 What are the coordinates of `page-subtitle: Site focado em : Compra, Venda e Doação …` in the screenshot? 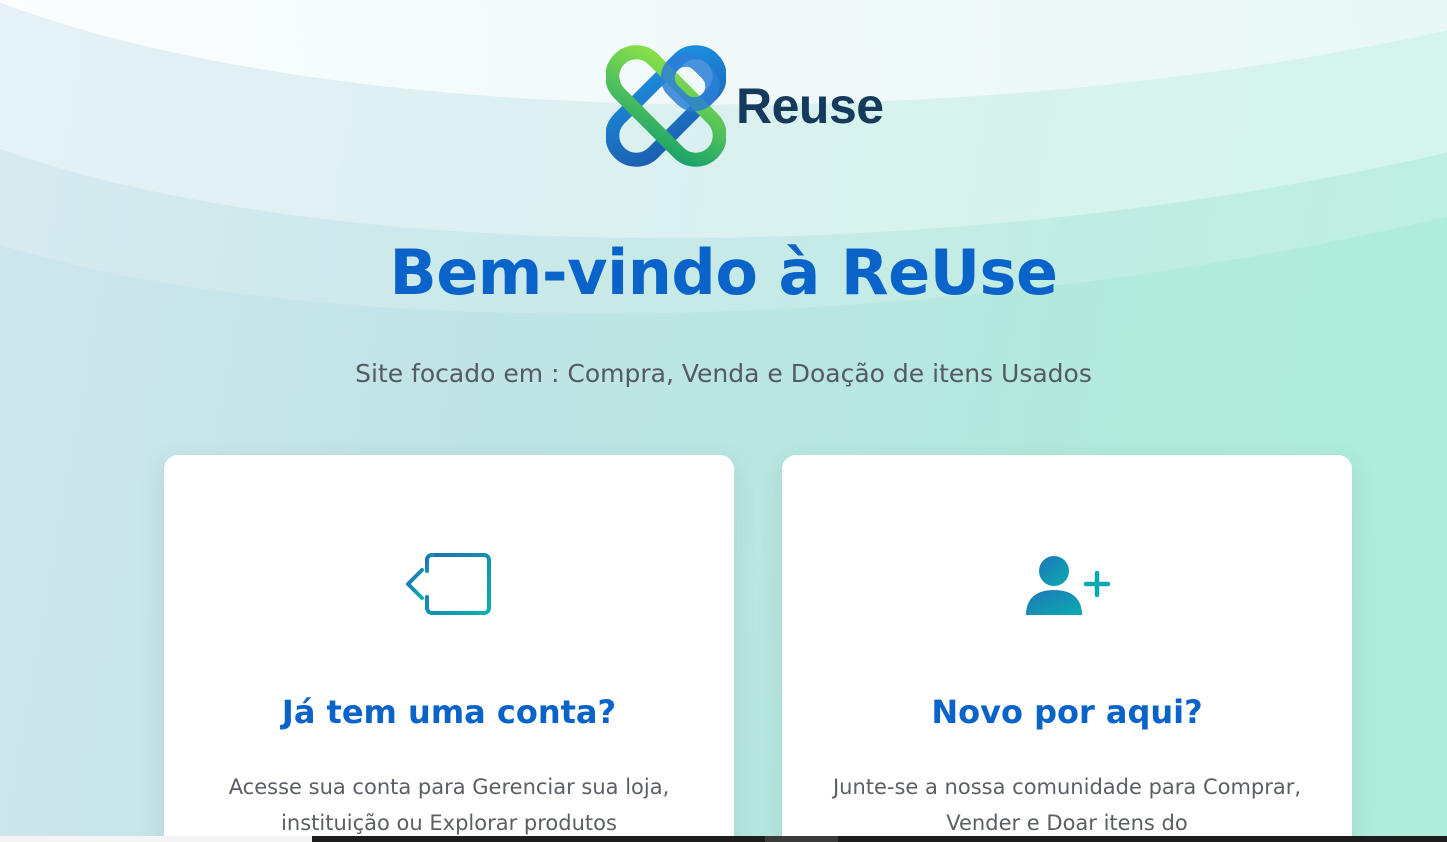 It's located at (723, 373).